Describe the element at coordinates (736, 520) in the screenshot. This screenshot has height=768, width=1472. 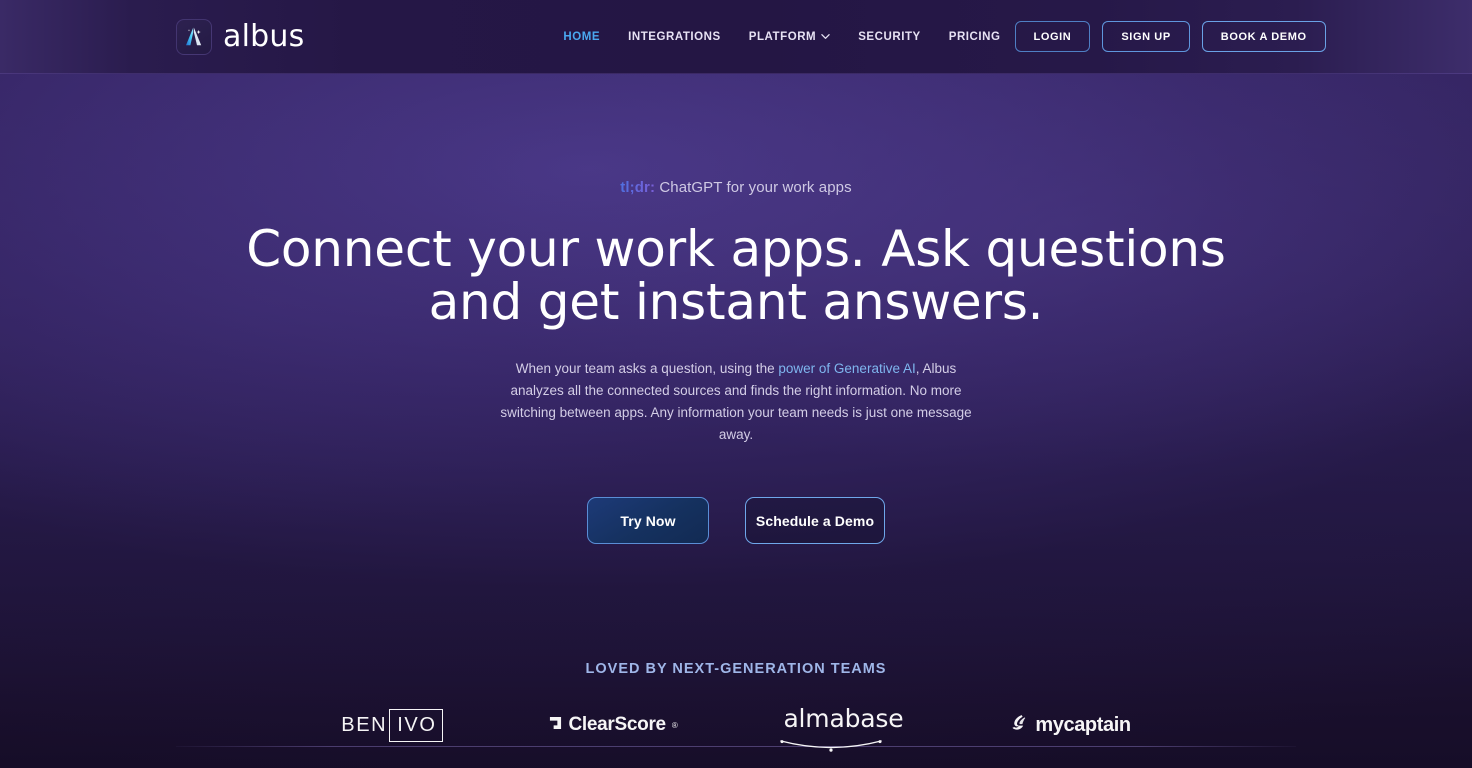
I see `hero-cta-row: Try Now Schedule a Demo` at that location.